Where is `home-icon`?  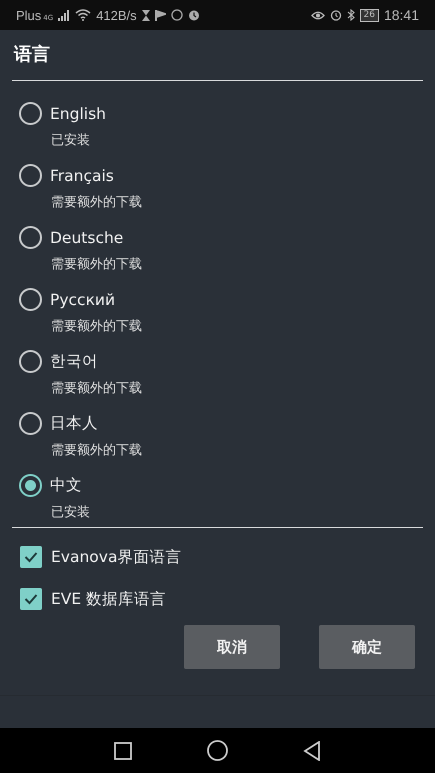
home-icon is located at coordinates (217, 750).